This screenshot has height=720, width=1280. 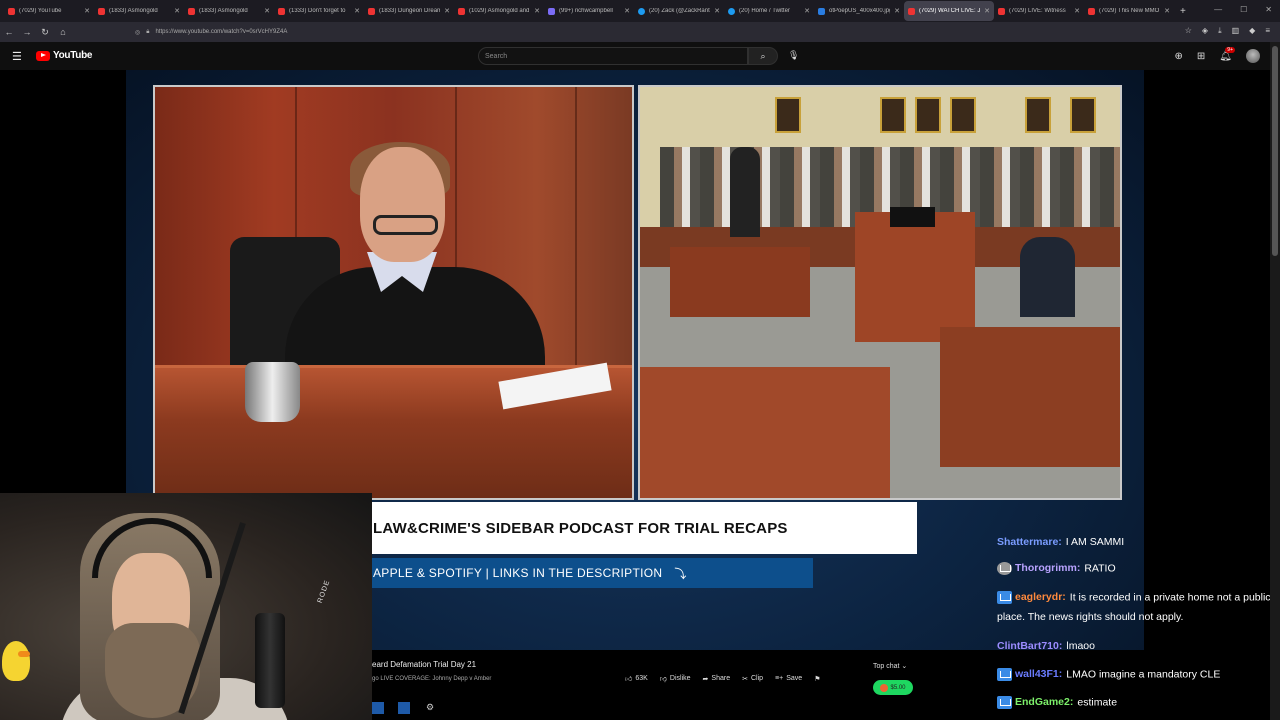 I want to click on clip-button: ✂ Clip, so click(x=752, y=679).